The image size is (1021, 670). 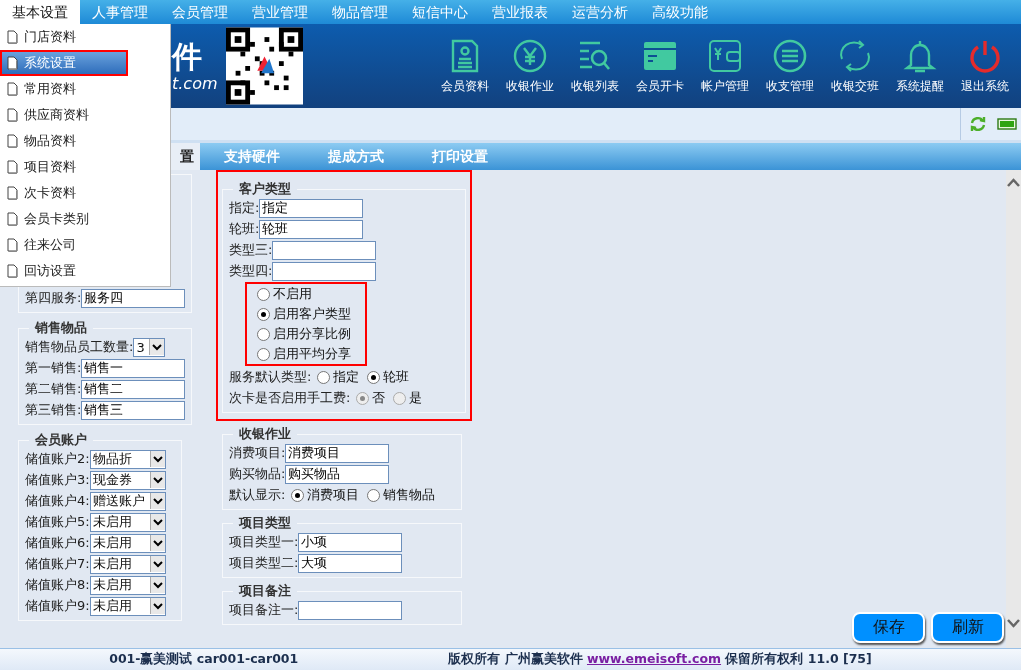 What do you see at coordinates (57, 480) in the screenshot?
I see `field-label: 储值账户3:` at bounding box center [57, 480].